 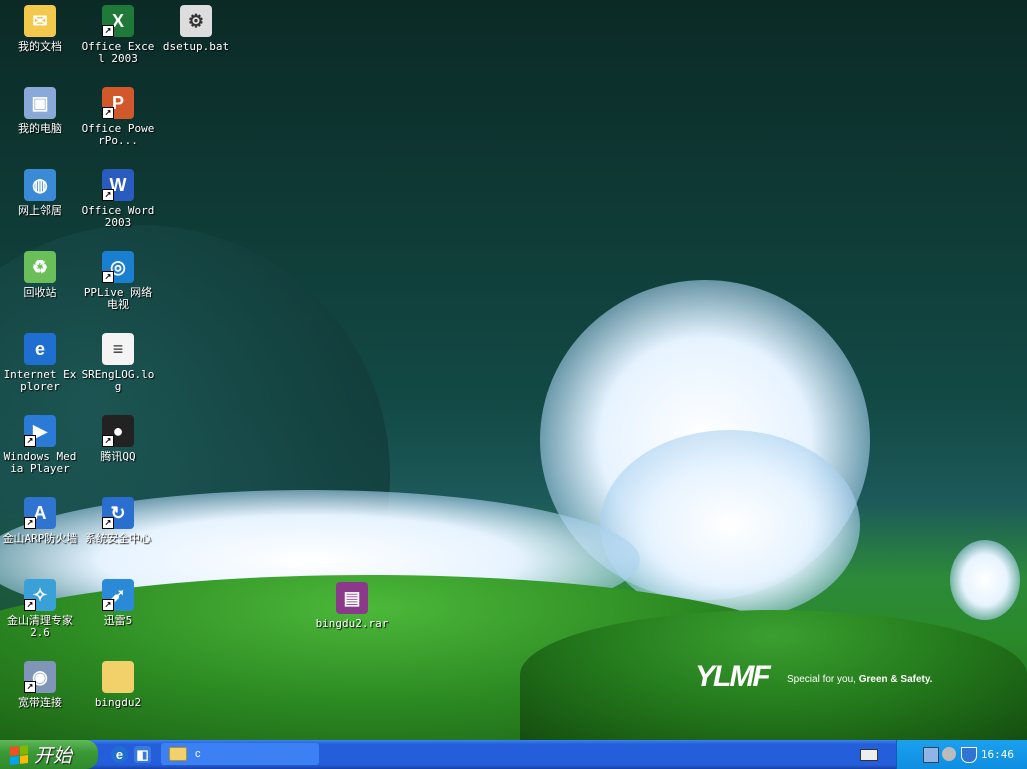 I want to click on desktop-icon: ▣ 我的电脑, so click(x=40, y=111).